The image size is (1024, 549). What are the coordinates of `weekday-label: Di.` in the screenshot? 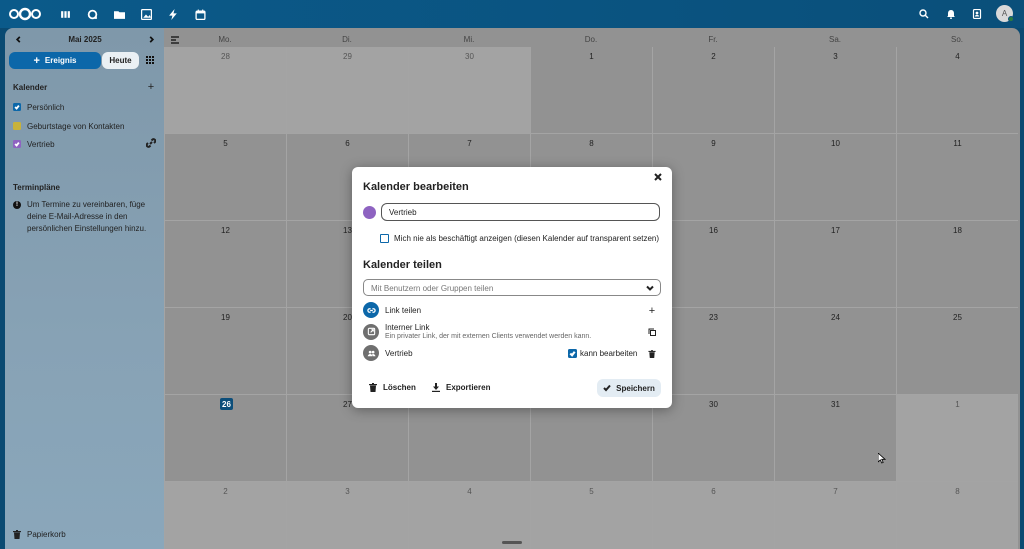 It's located at (347, 39).